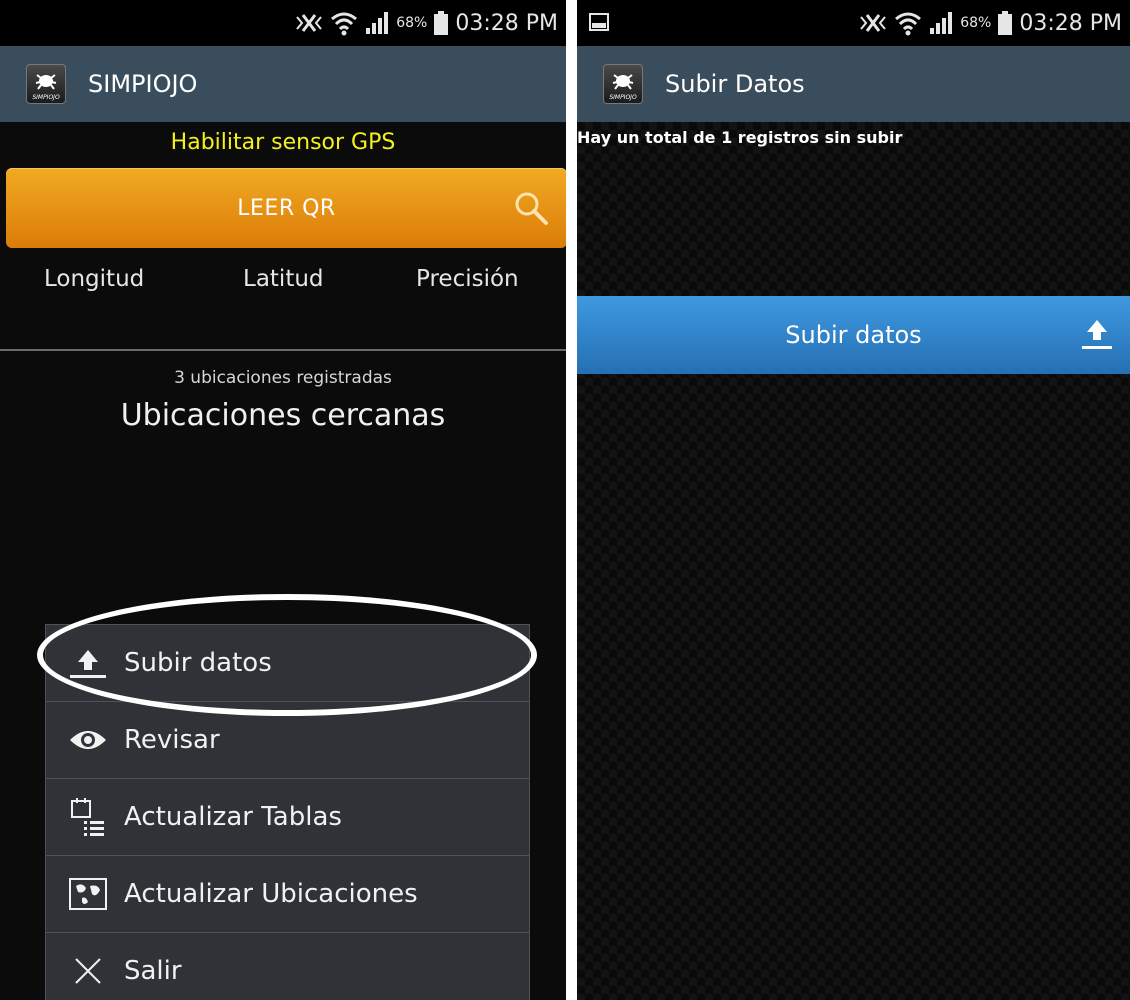  I want to click on highlight-annotation, so click(287, 655).